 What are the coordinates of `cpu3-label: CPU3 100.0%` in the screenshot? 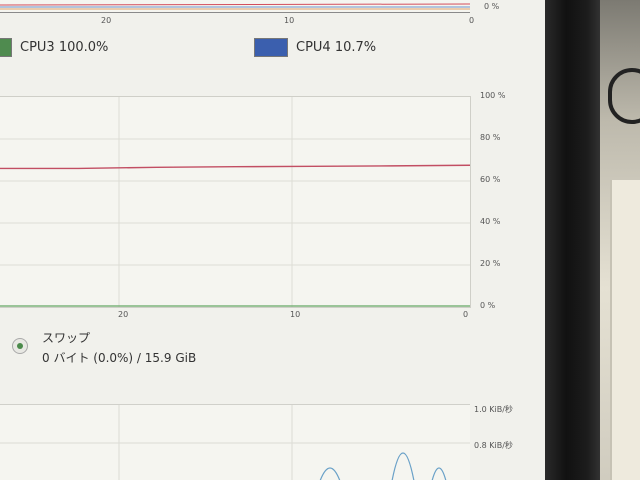 It's located at (64, 47).